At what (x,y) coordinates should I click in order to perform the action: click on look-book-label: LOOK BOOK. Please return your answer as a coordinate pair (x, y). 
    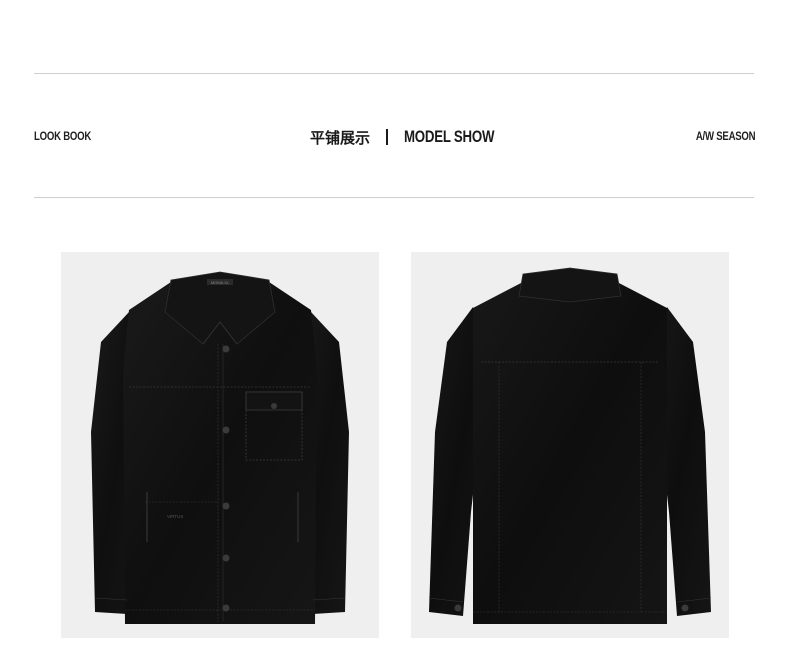
    Looking at the image, I should click on (63, 136).